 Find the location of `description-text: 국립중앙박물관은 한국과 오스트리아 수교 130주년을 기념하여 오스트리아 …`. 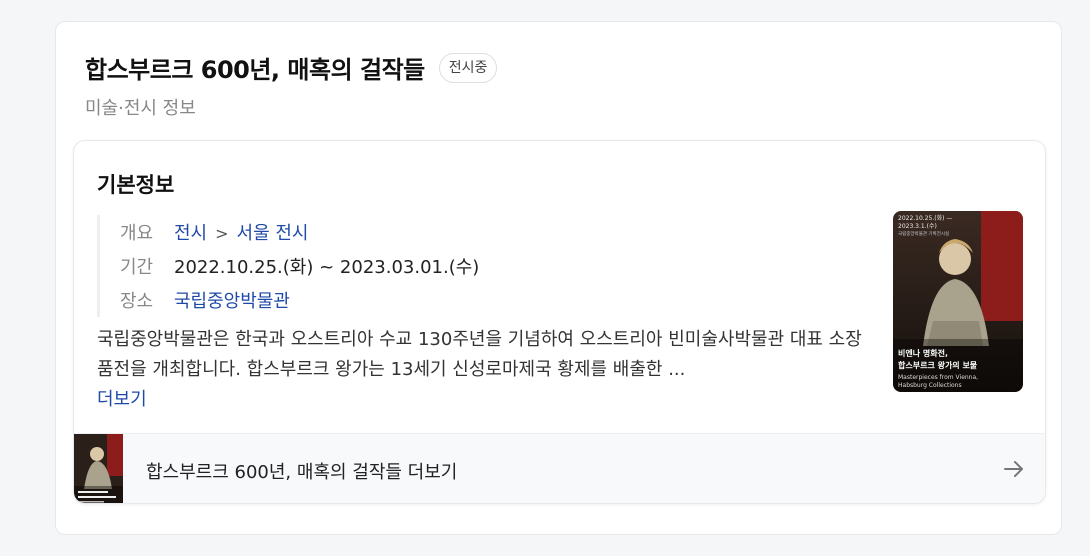

description-text: 국립중앙박물관은 한국과 오스트리아 수교 130주년을 기념하여 오스트리아 … is located at coordinates (479, 354).